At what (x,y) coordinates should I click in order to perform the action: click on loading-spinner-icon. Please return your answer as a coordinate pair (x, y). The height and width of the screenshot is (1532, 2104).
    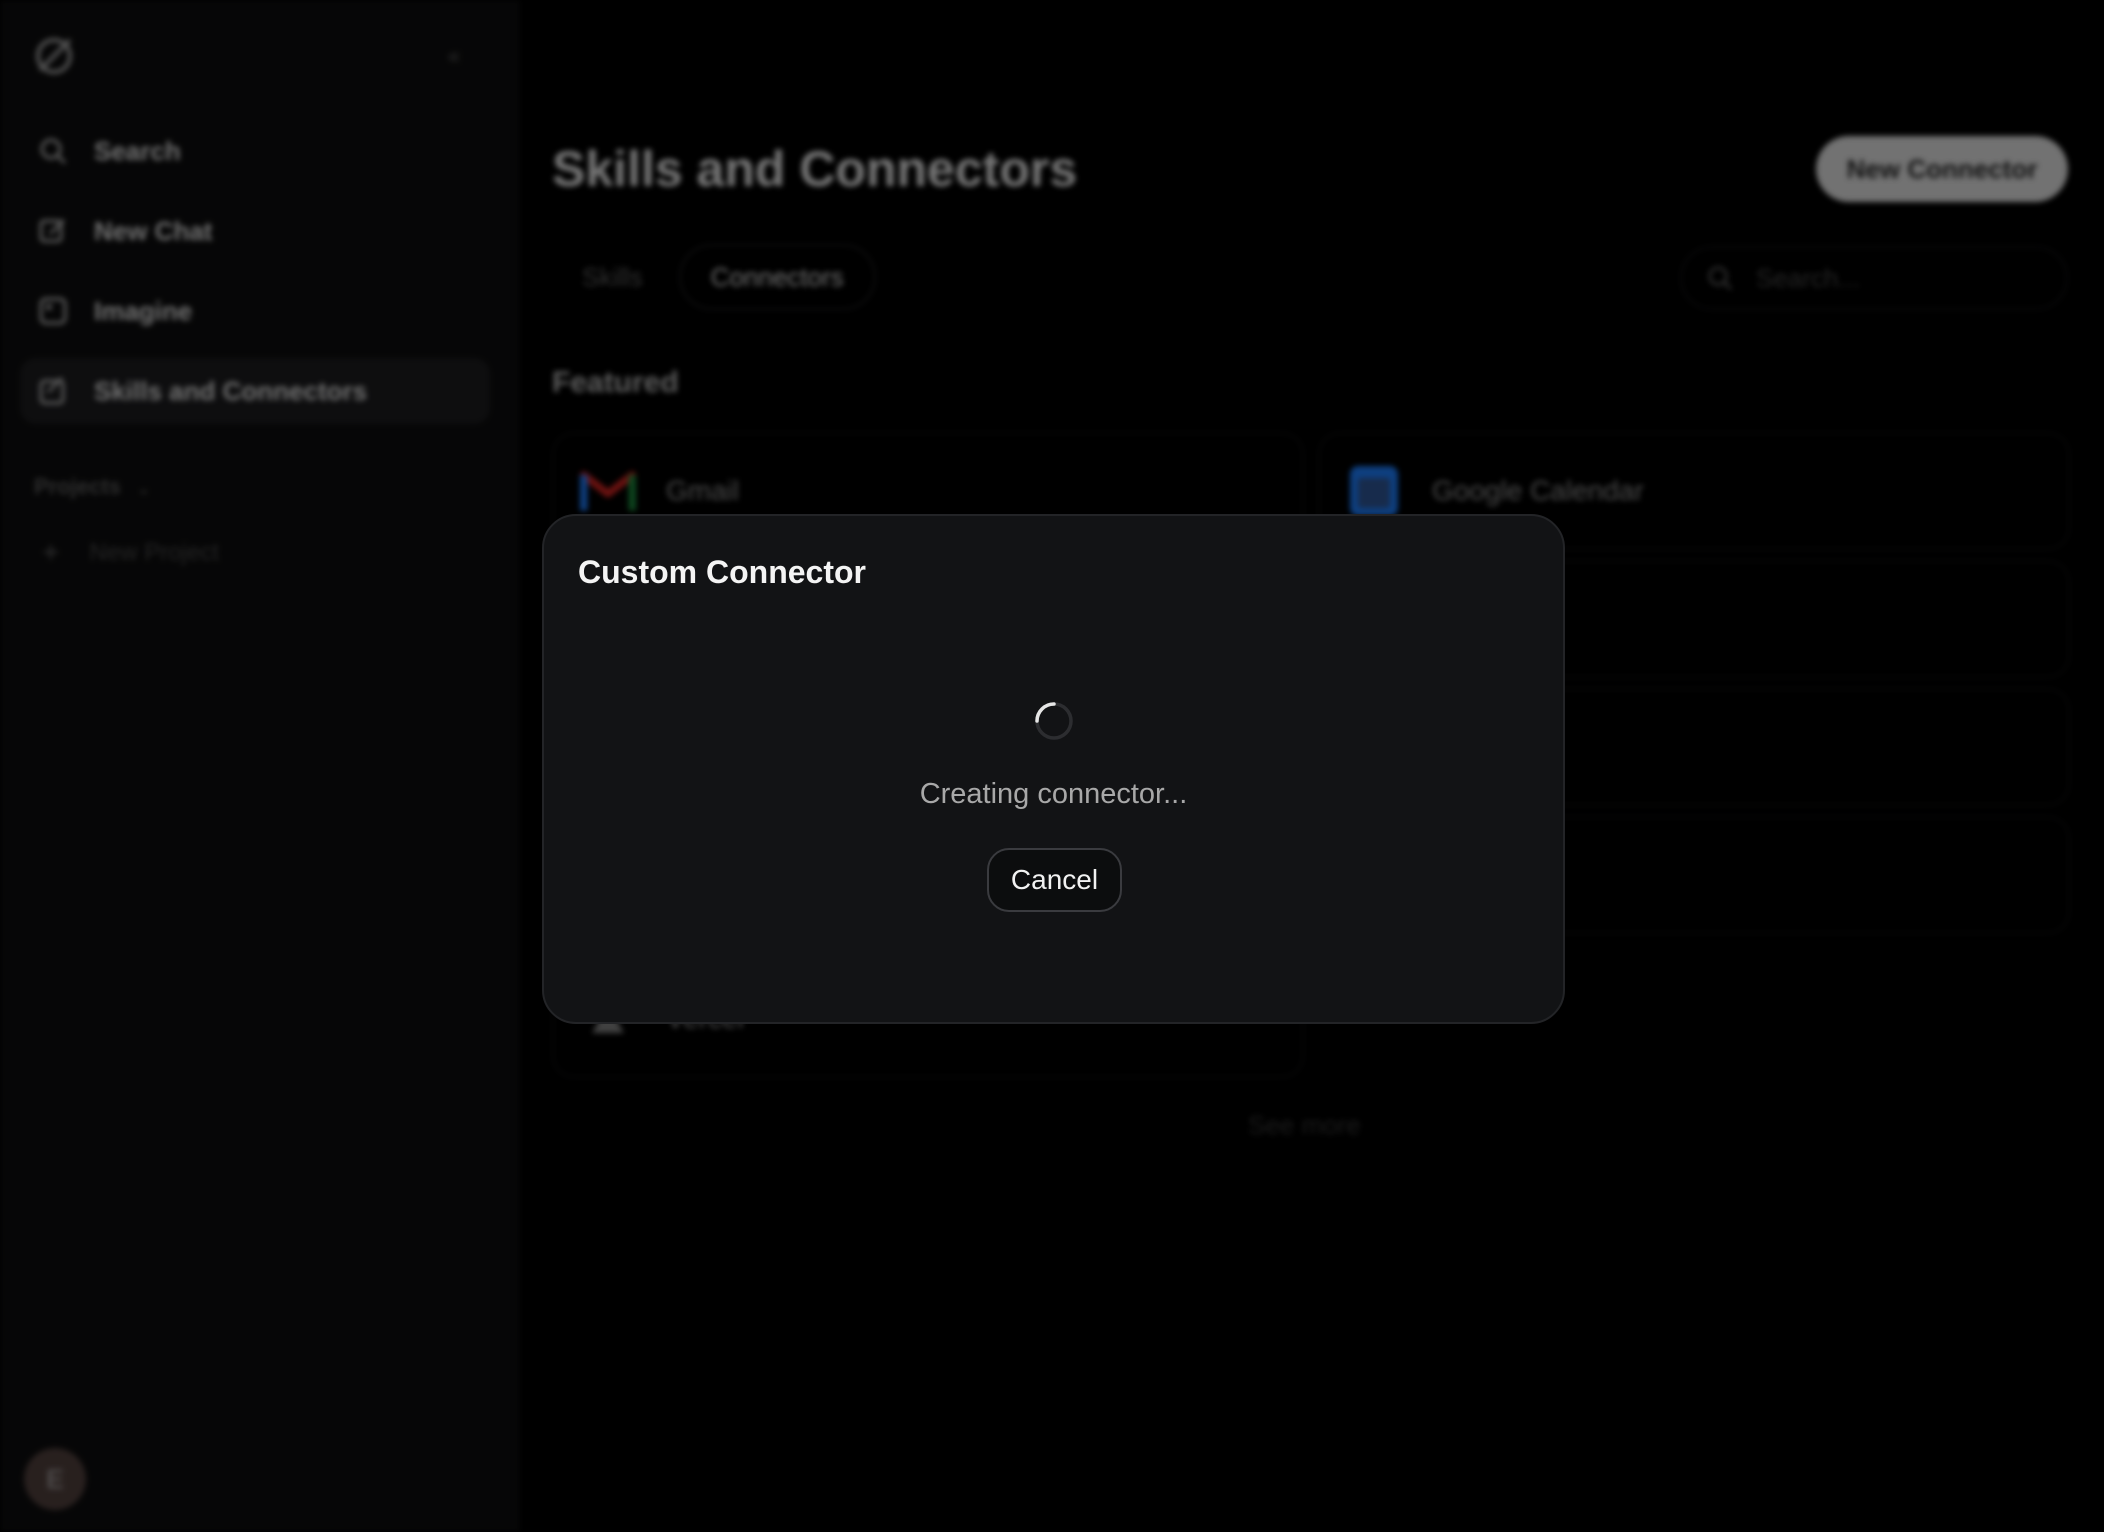
    Looking at the image, I should click on (1054, 721).